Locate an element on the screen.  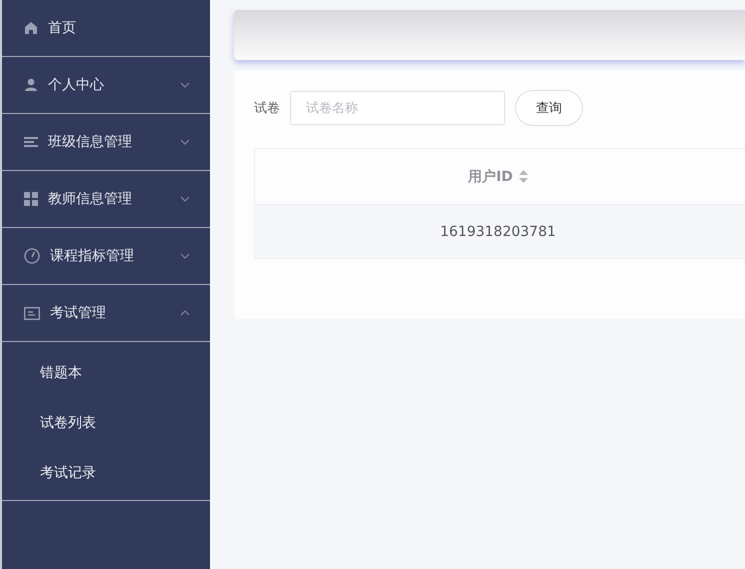
home-icon is located at coordinates (31, 28).